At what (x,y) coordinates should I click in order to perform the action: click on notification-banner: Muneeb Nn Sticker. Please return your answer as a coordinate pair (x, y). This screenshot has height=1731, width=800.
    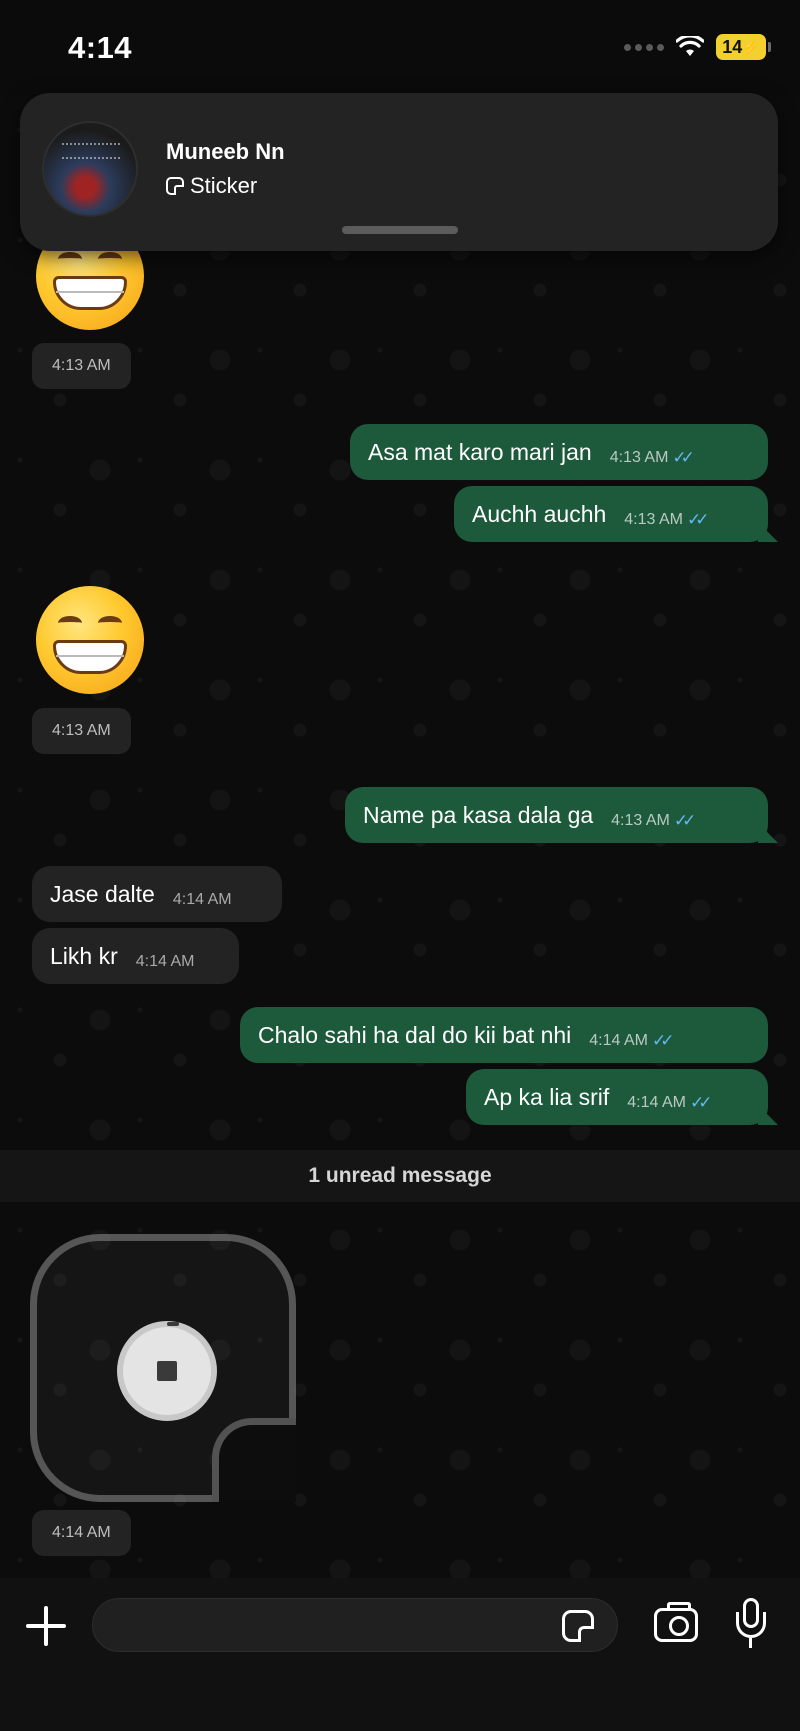
    Looking at the image, I should click on (399, 172).